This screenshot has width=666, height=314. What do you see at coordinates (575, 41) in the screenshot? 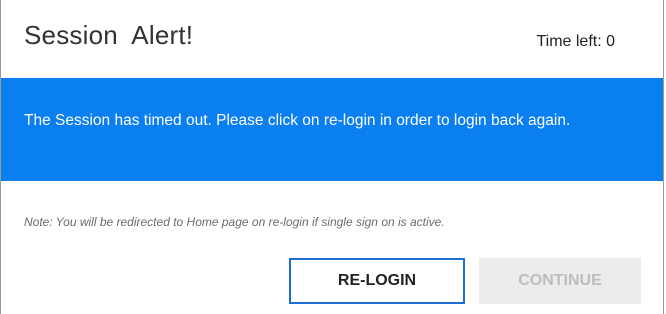
I see `time-left-counter: Time left: 0` at bounding box center [575, 41].